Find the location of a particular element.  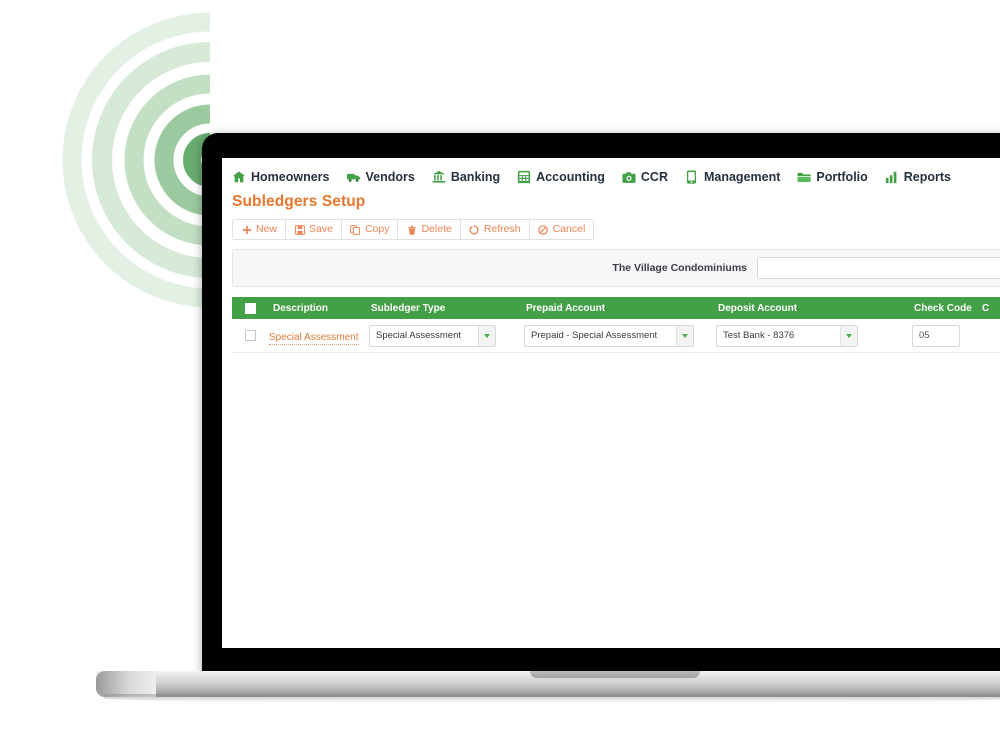

nav-label: Management is located at coordinates (742, 177).